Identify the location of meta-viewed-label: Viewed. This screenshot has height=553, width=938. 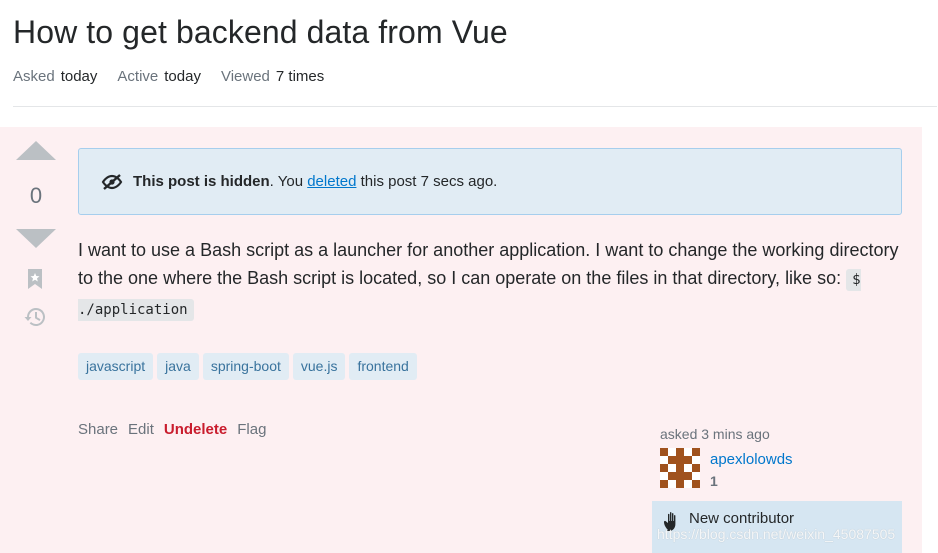
(245, 76).